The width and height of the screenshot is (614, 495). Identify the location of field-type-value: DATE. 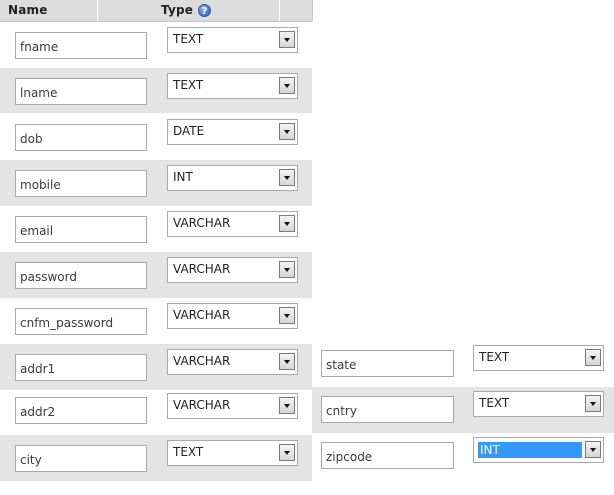
(189, 131).